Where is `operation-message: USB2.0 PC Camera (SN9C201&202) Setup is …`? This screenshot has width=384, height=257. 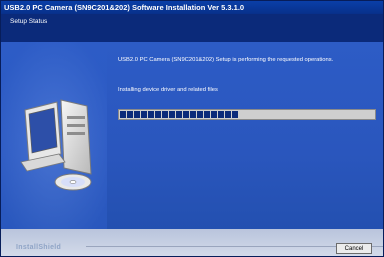
operation-message: USB2.0 PC Camera (SN9C201&202) Setup is … is located at coordinates (226, 60).